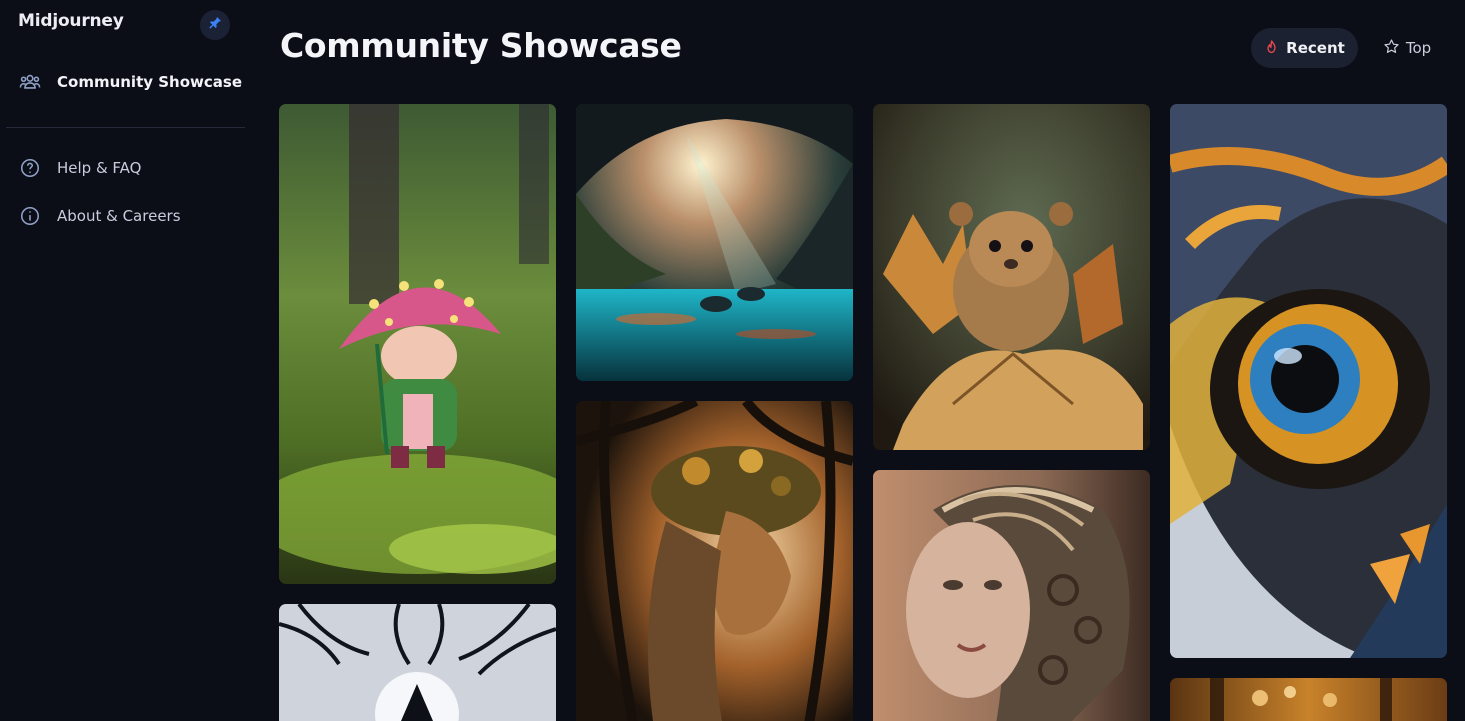  What do you see at coordinates (30, 82) in the screenshot?
I see `users-icon` at bounding box center [30, 82].